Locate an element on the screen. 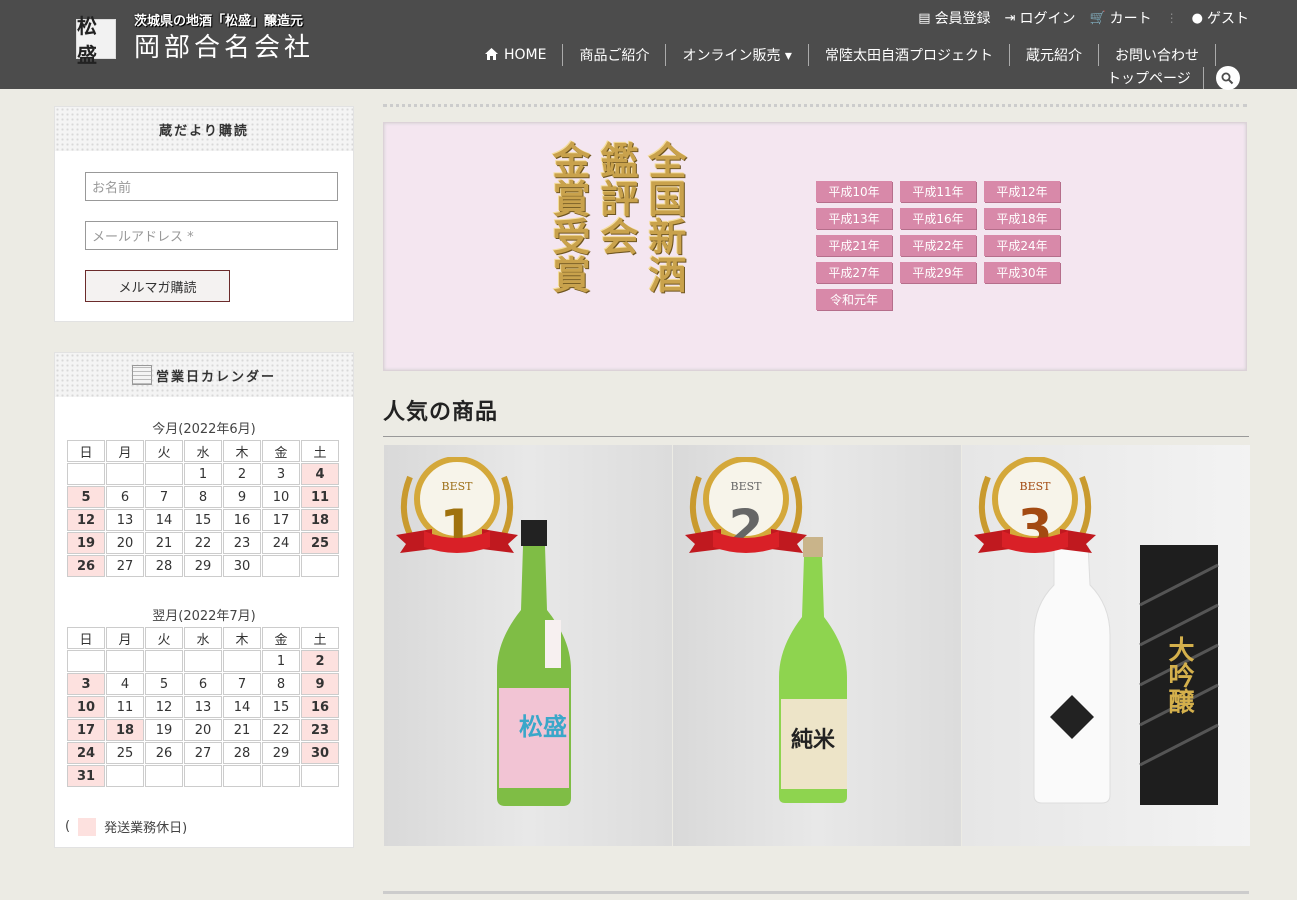  nav-brewery: 蔵元紹介 is located at coordinates (1054, 55).